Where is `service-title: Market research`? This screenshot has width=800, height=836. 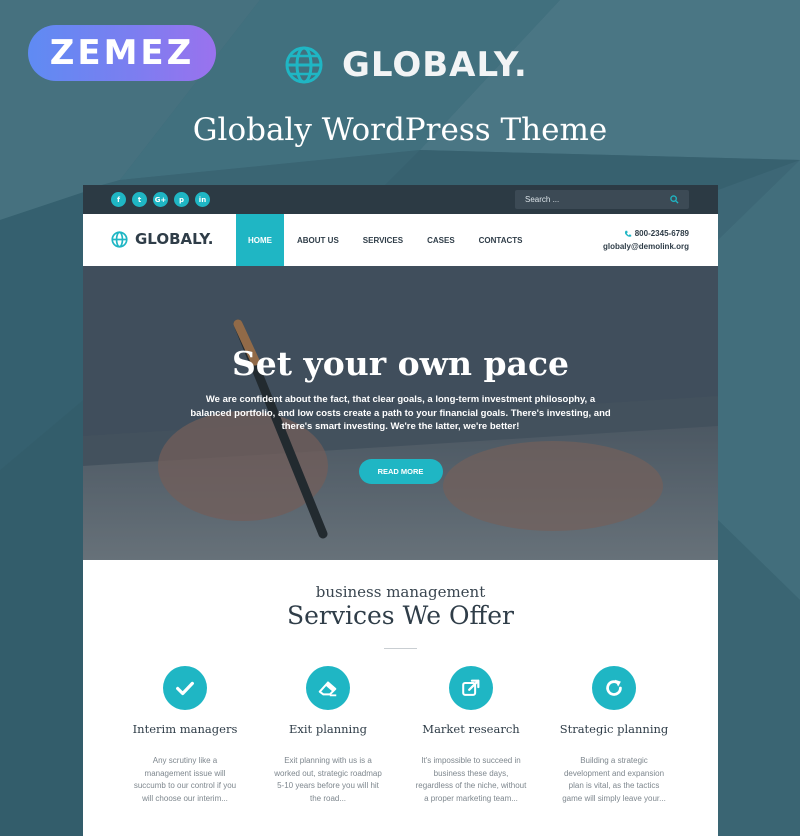 service-title: Market research is located at coordinates (471, 729).